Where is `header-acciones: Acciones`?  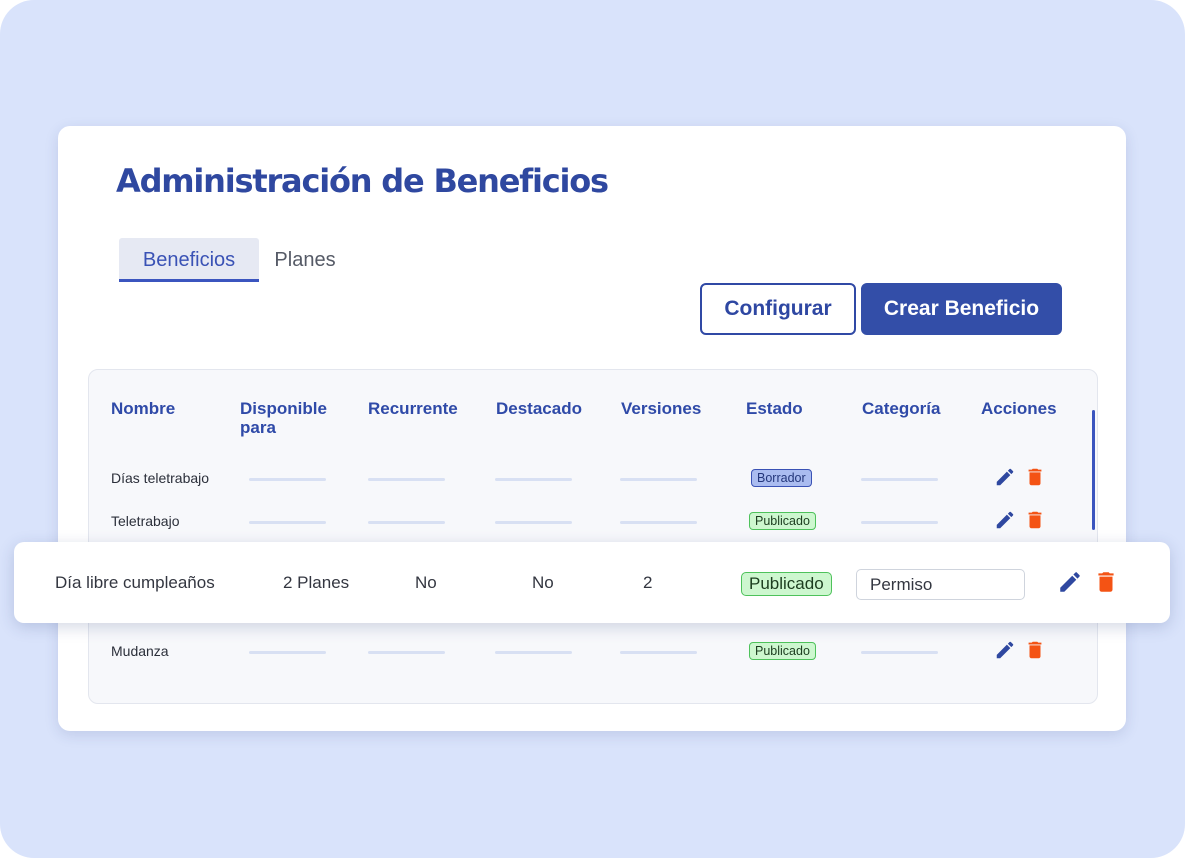 header-acciones: Acciones is located at coordinates (1019, 408).